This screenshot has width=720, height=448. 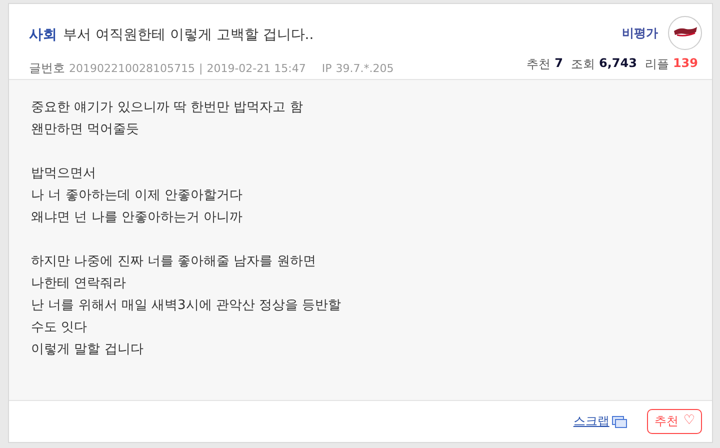 I want to click on copy-icon, so click(x=620, y=422).